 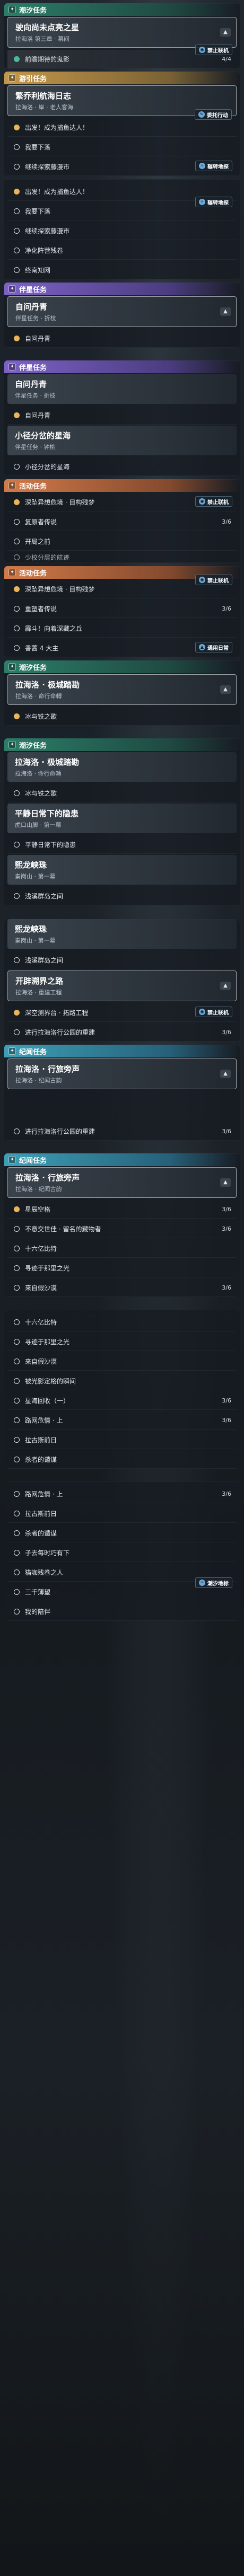 I want to click on quest-card: 自问丹青 伴星任务 · 折枝, so click(x=122, y=389).